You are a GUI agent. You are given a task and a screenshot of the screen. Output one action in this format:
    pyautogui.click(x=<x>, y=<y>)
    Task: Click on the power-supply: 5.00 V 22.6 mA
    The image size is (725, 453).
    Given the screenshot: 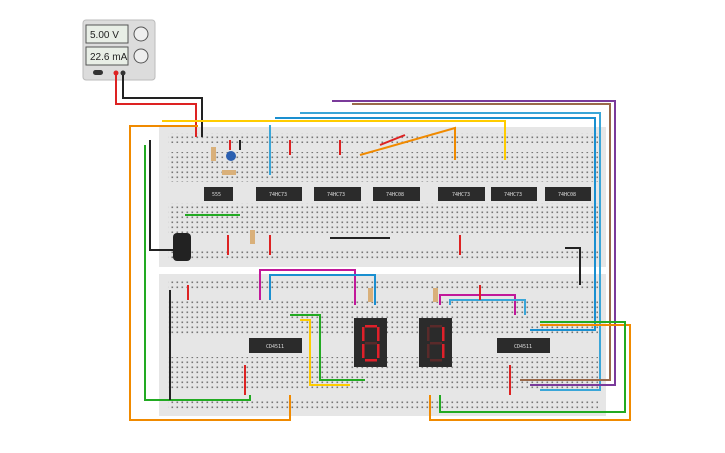 What is the action you would take?
    pyautogui.click(x=119, y=50)
    